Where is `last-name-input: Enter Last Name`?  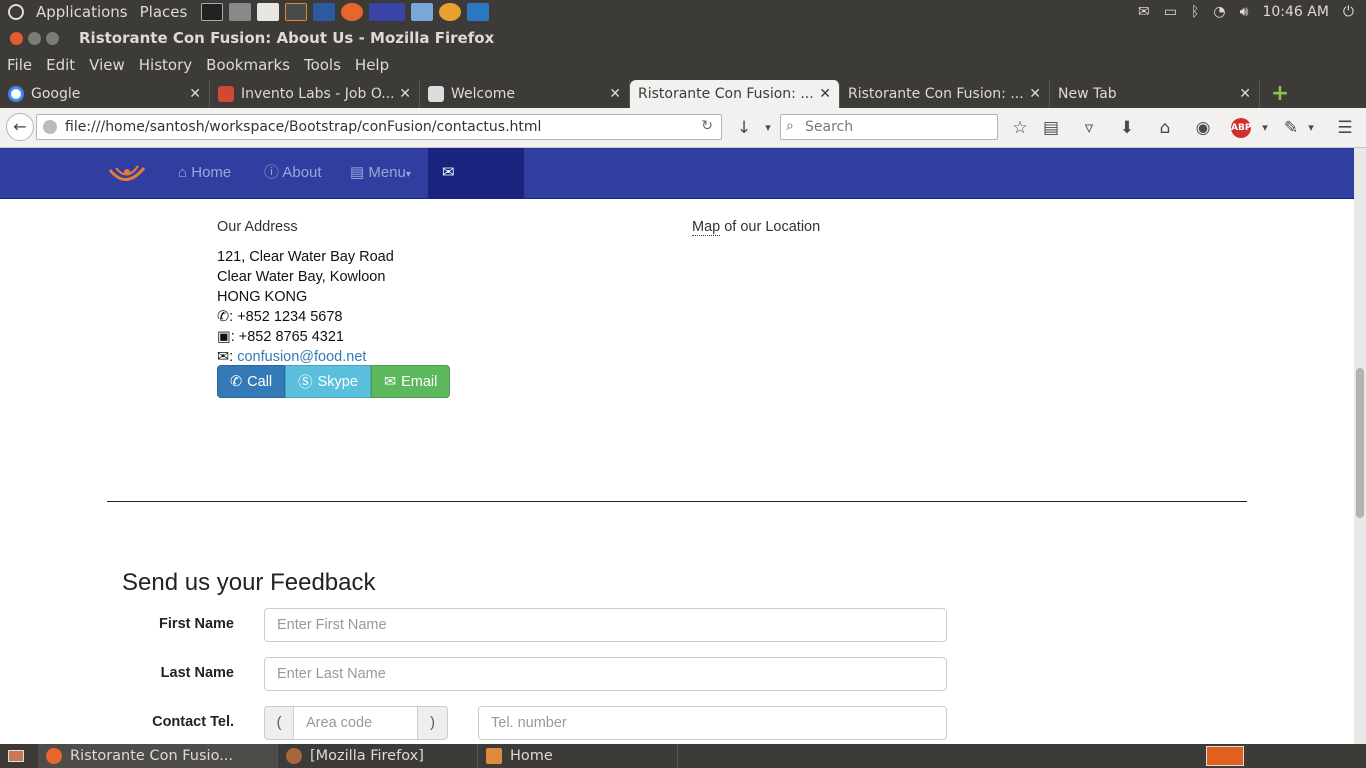 last-name-input: Enter Last Name is located at coordinates (605, 674).